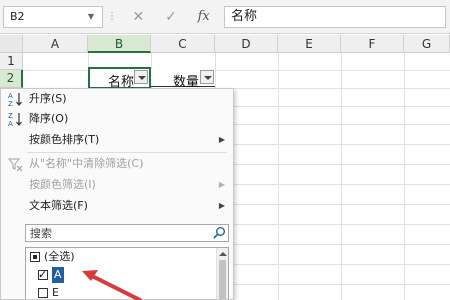  I want to click on scroll-up-icon, so click(223, 254).